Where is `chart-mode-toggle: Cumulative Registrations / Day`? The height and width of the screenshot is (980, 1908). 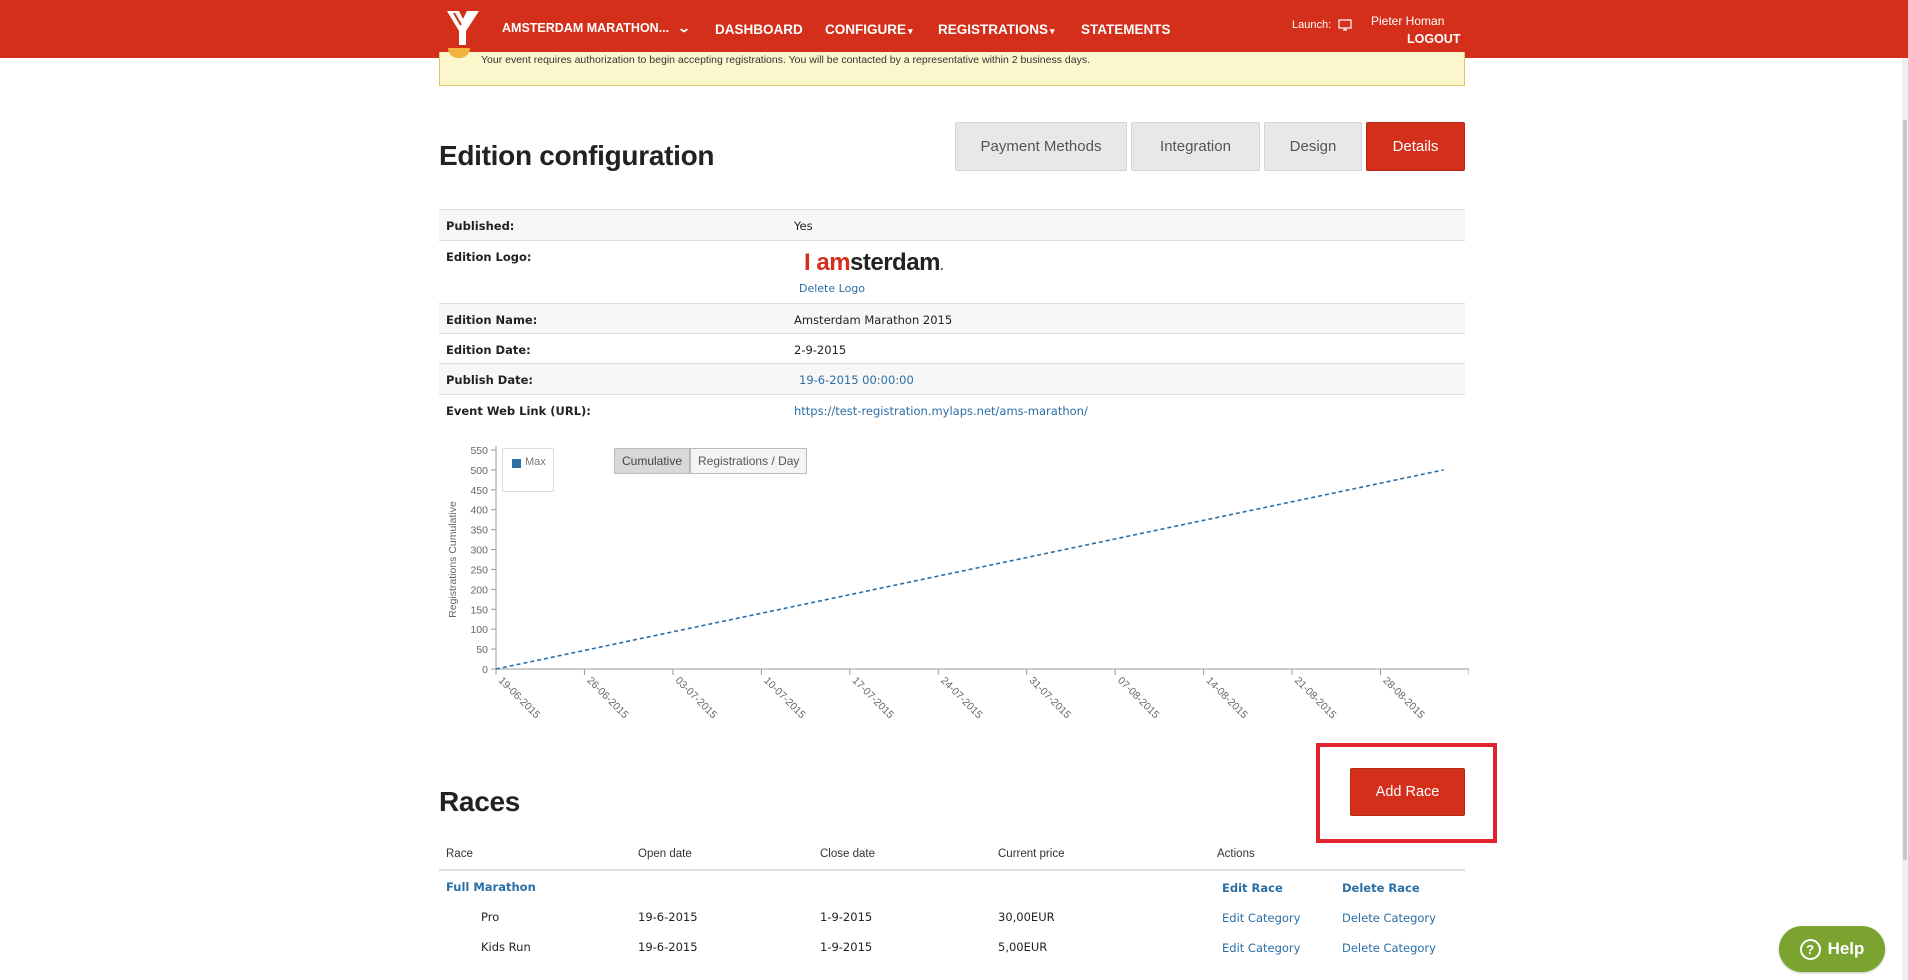
chart-mode-toggle: Cumulative Registrations / Day is located at coordinates (711, 461).